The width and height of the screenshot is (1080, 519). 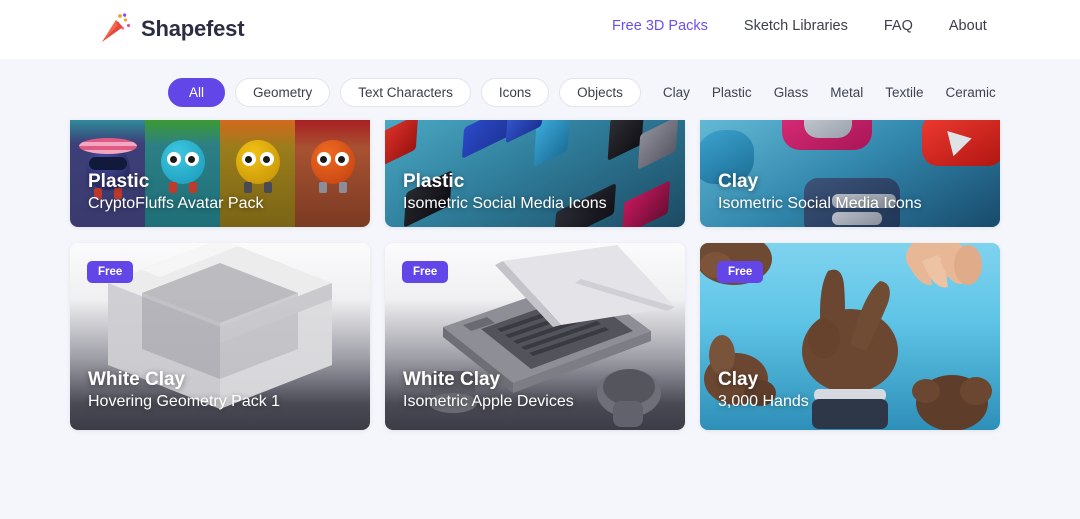 I want to click on brand-logo: Shapefest, so click(x=170, y=29).